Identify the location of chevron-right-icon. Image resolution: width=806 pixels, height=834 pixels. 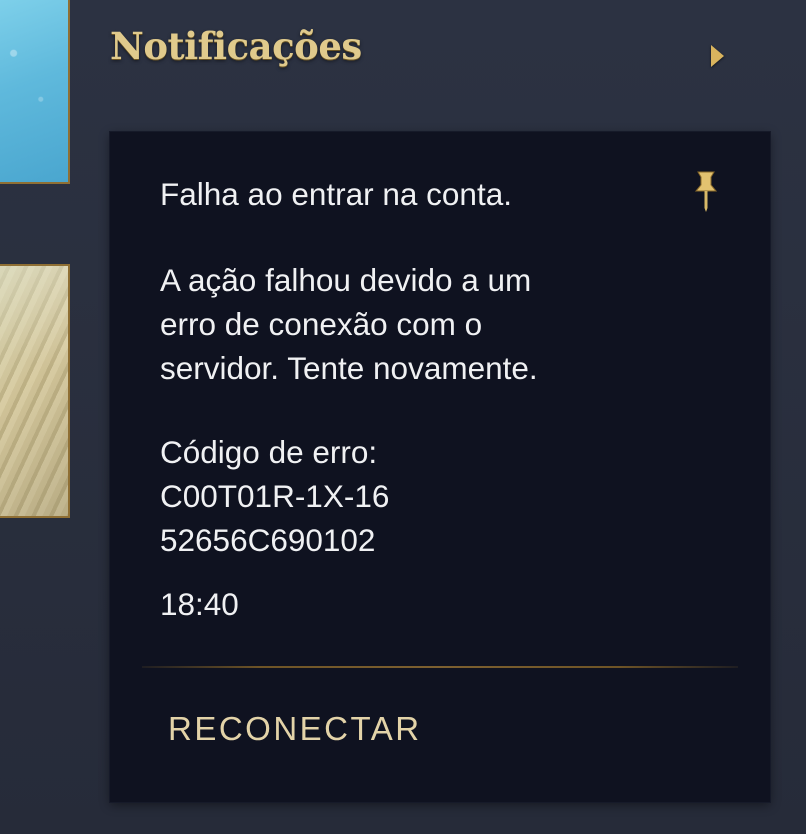
(717, 56).